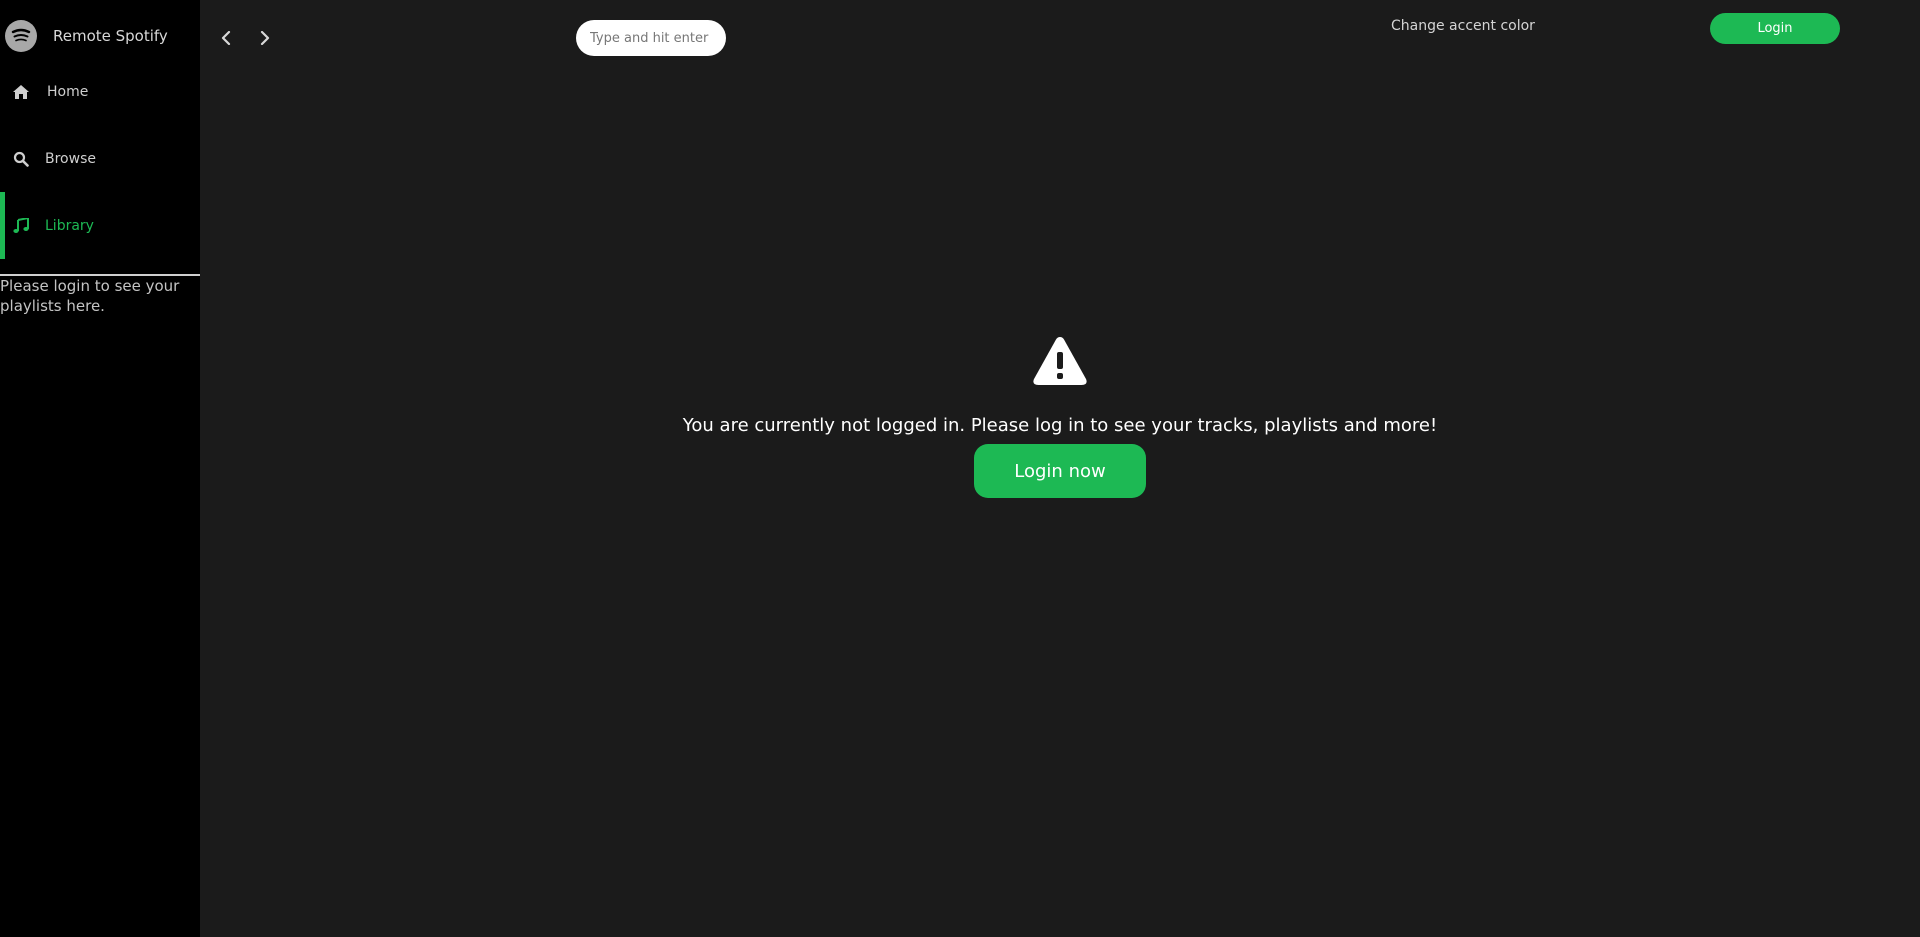 This screenshot has height=937, width=1920. Describe the element at coordinates (90, 296) in the screenshot. I see `playlists-login-message: Please login to see your playlists here.` at that location.